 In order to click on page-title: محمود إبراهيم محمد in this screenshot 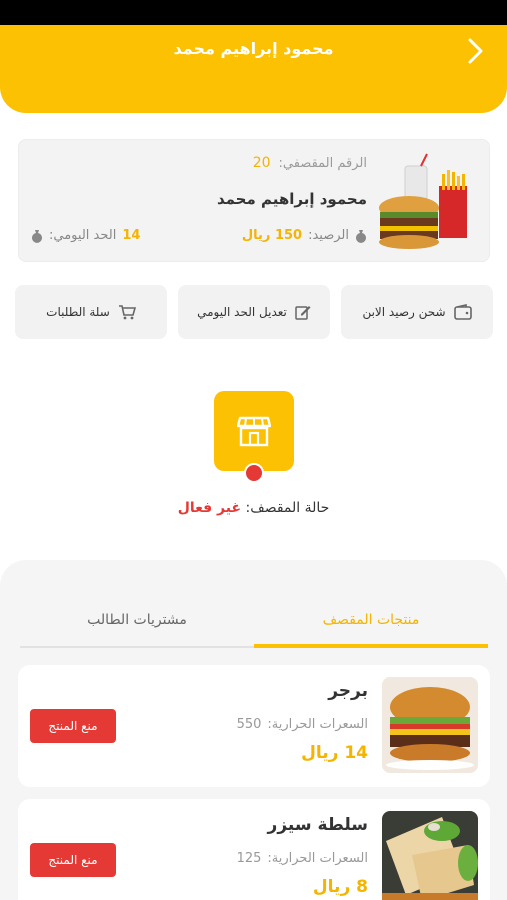, I will do `click(253, 48)`.